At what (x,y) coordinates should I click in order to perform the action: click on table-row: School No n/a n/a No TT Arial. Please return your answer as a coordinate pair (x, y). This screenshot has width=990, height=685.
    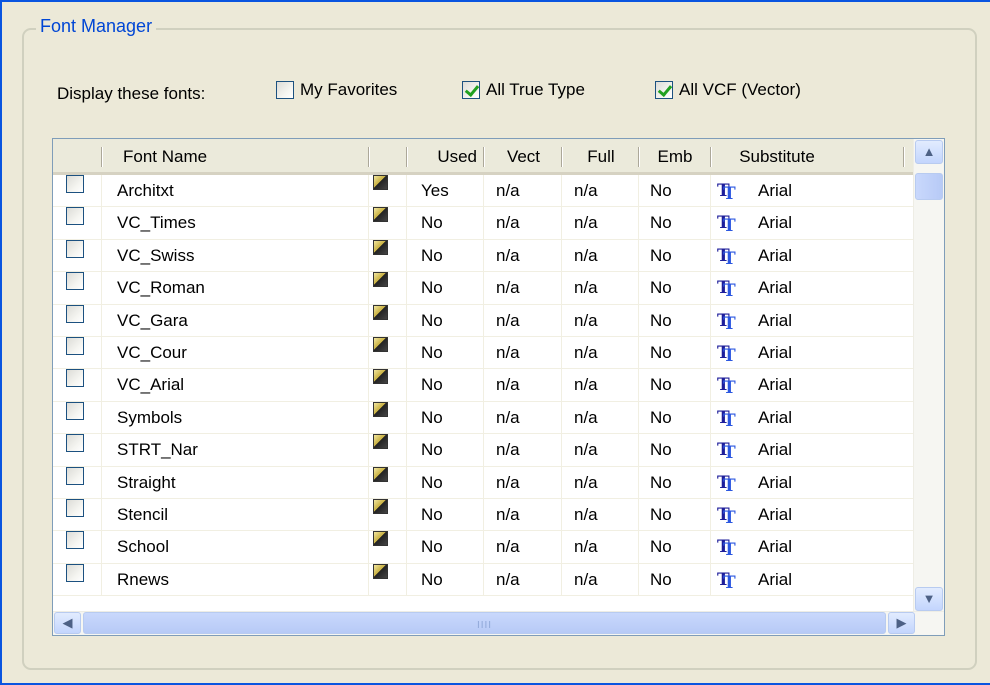
    Looking at the image, I should click on (483, 547).